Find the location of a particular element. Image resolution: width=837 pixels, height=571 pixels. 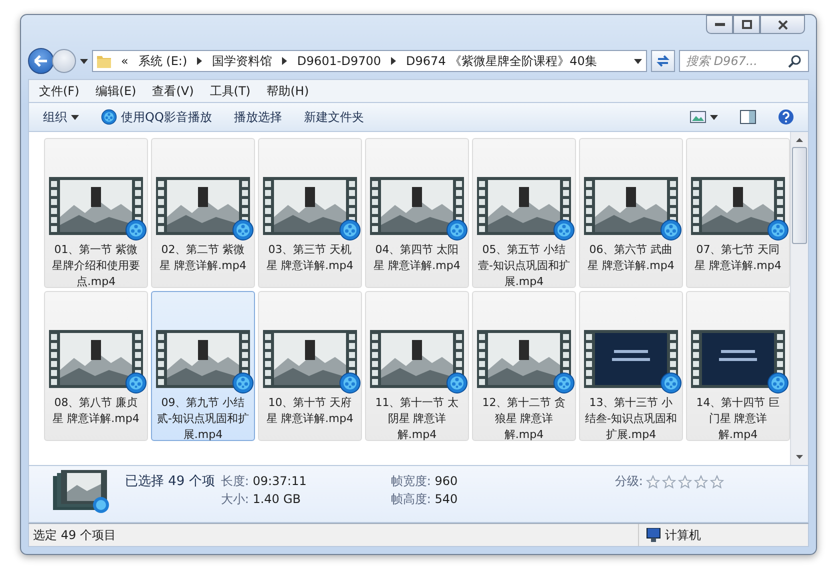

file-name: 13、第十三节 小结叁-知识点巩固和扩展.mp4 is located at coordinates (631, 419).